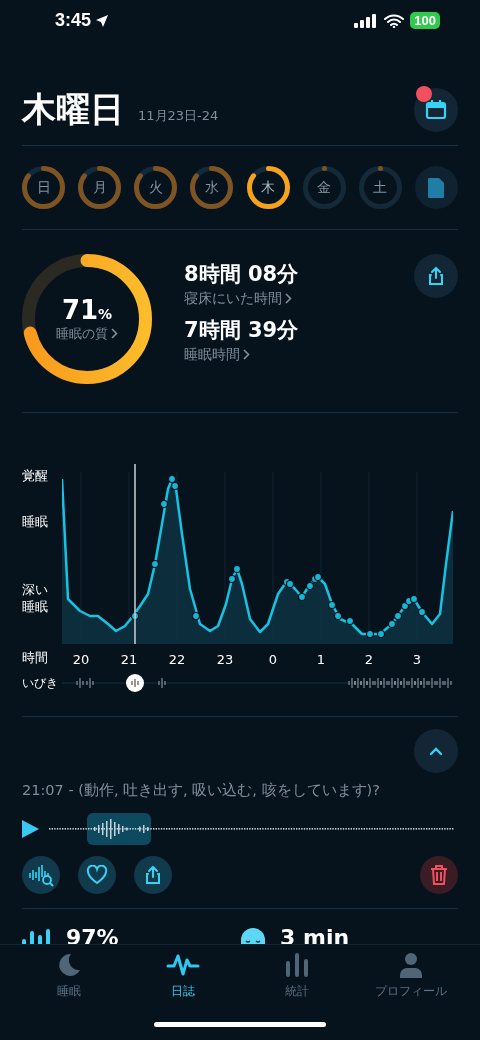 The height and width of the screenshot is (1040, 480). Describe the element at coordinates (411, 965) in the screenshot. I see `person-icon` at that location.